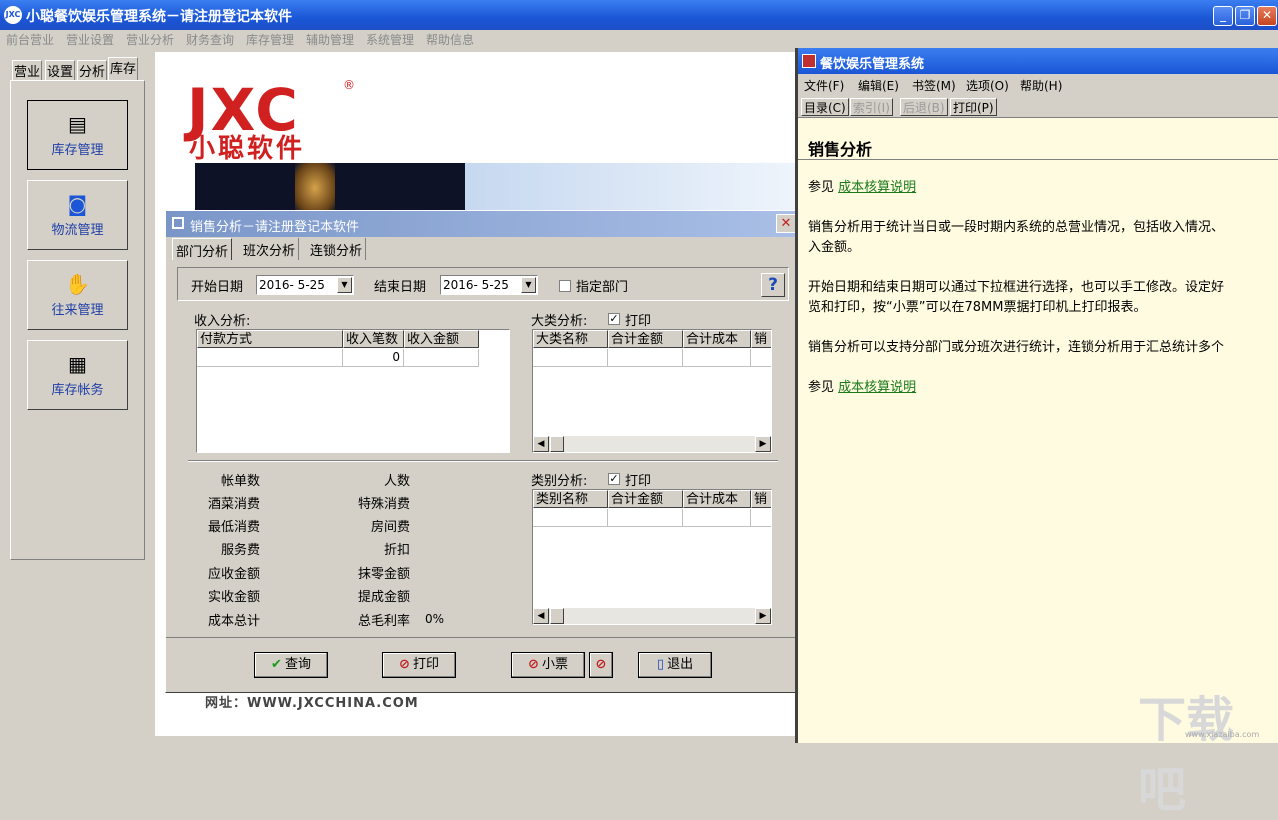  What do you see at coordinates (786, 223) in the screenshot?
I see `dialog-close-icon: ✕` at bounding box center [786, 223].